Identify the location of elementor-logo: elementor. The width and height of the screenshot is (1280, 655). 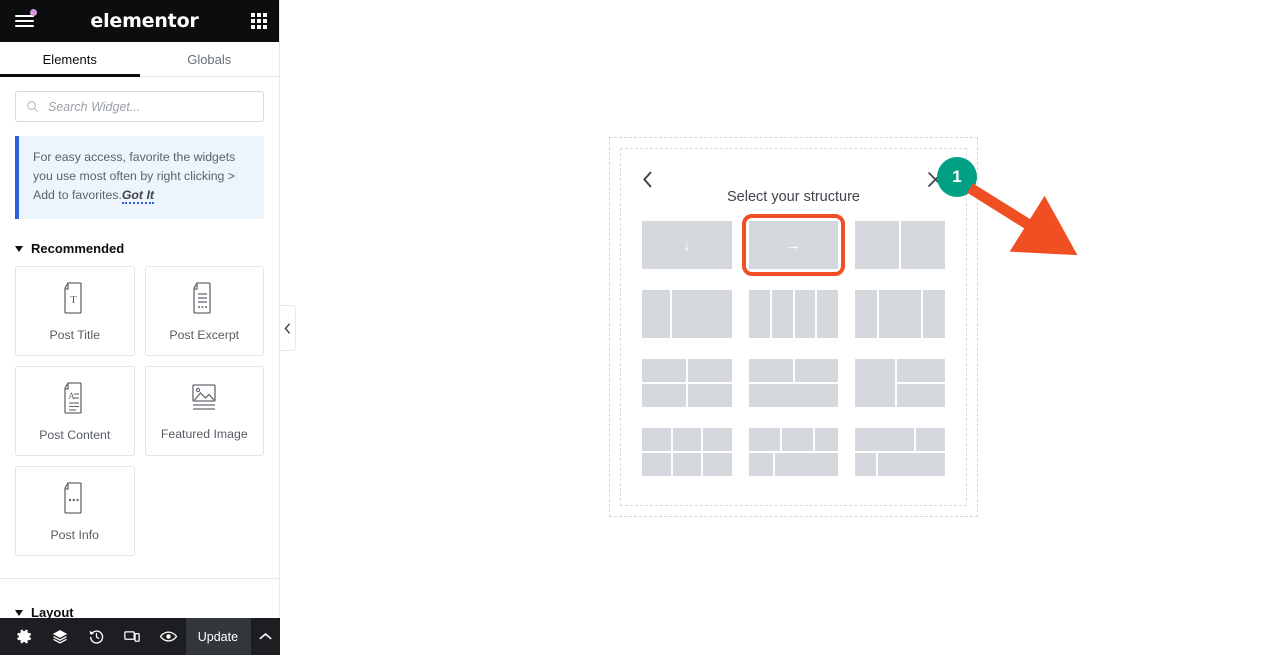
(144, 21).